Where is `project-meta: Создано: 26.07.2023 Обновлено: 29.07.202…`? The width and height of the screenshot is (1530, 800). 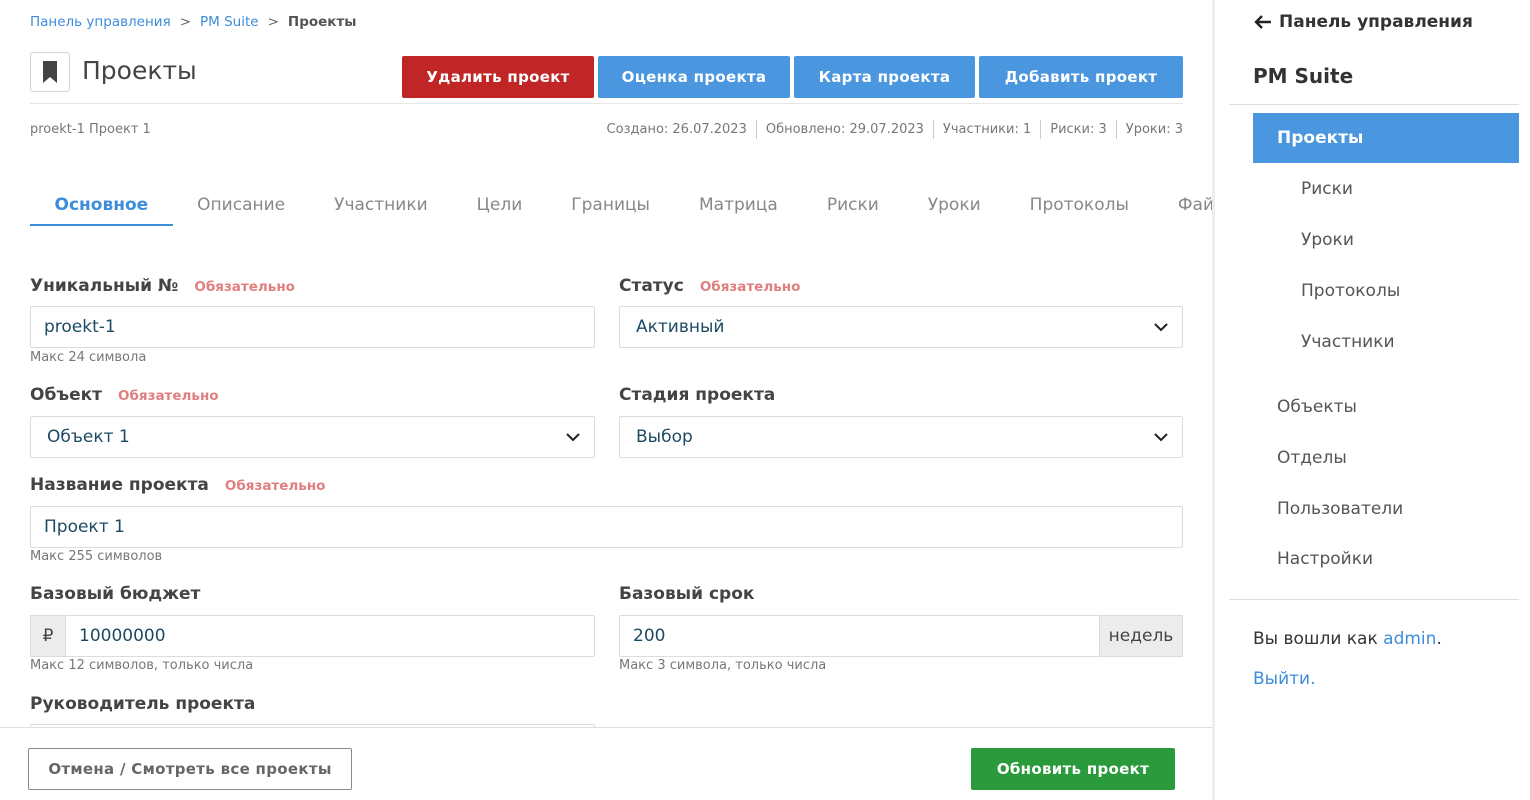 project-meta: Создано: 26.07.2023 Обновлено: 29.07.202… is located at coordinates (895, 129).